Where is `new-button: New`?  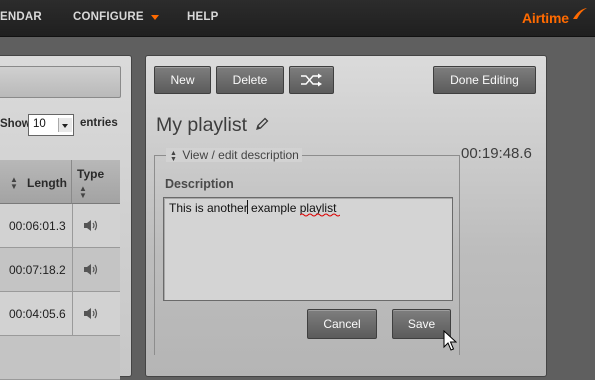
new-button: New is located at coordinates (182, 80).